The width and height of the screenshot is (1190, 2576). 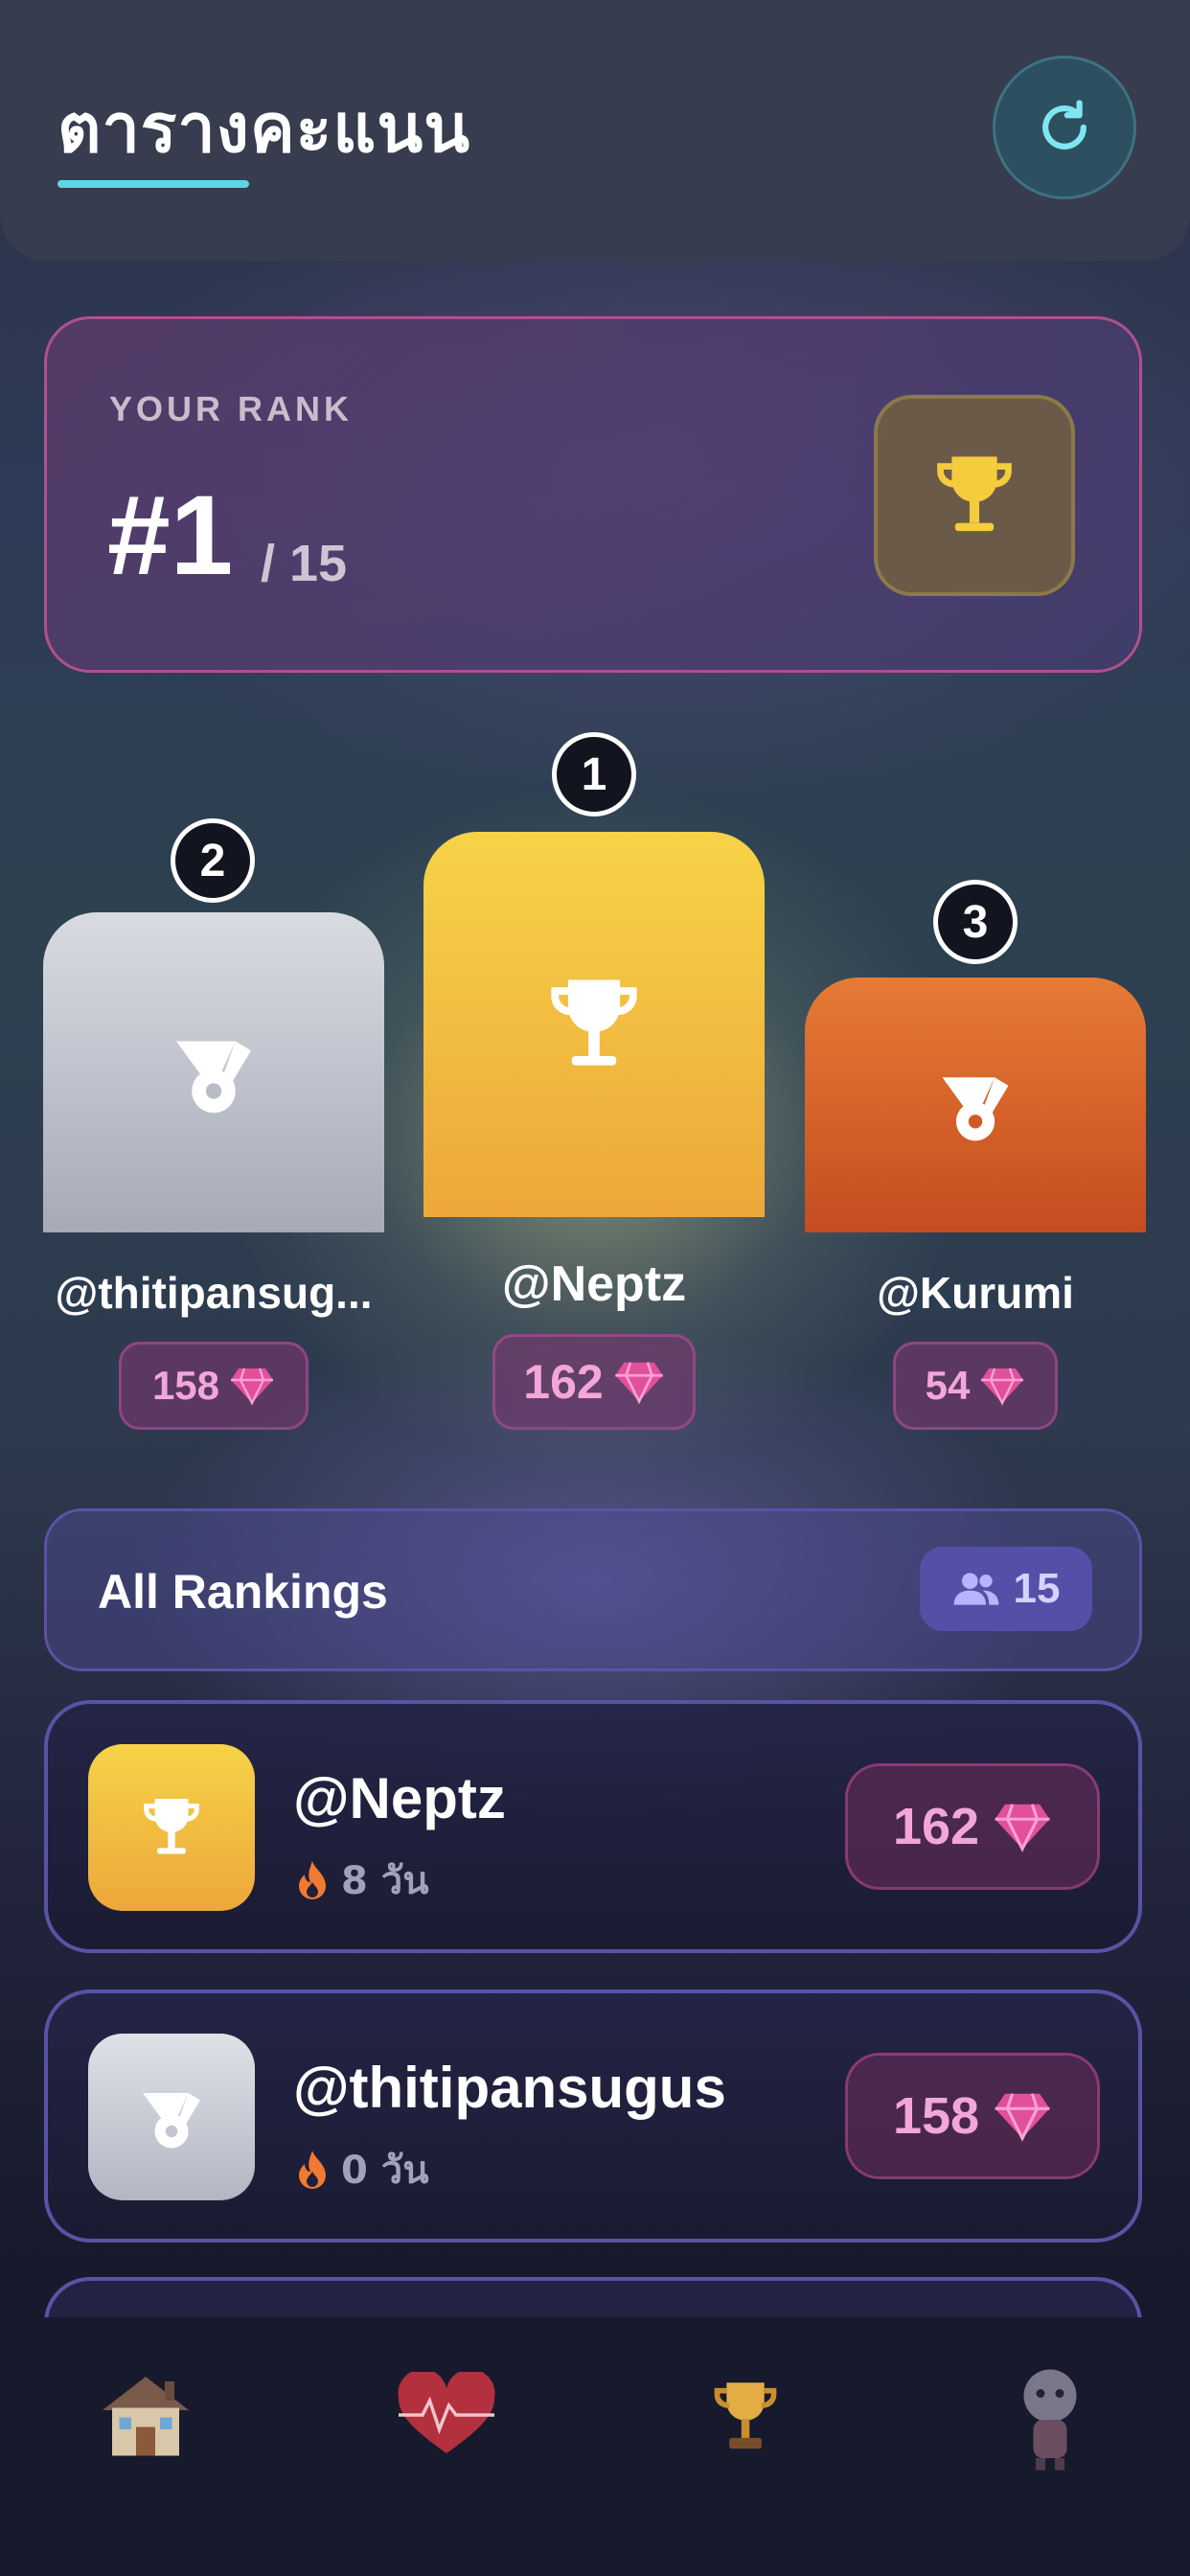 I want to click on your-rank-badge, so click(x=975, y=495).